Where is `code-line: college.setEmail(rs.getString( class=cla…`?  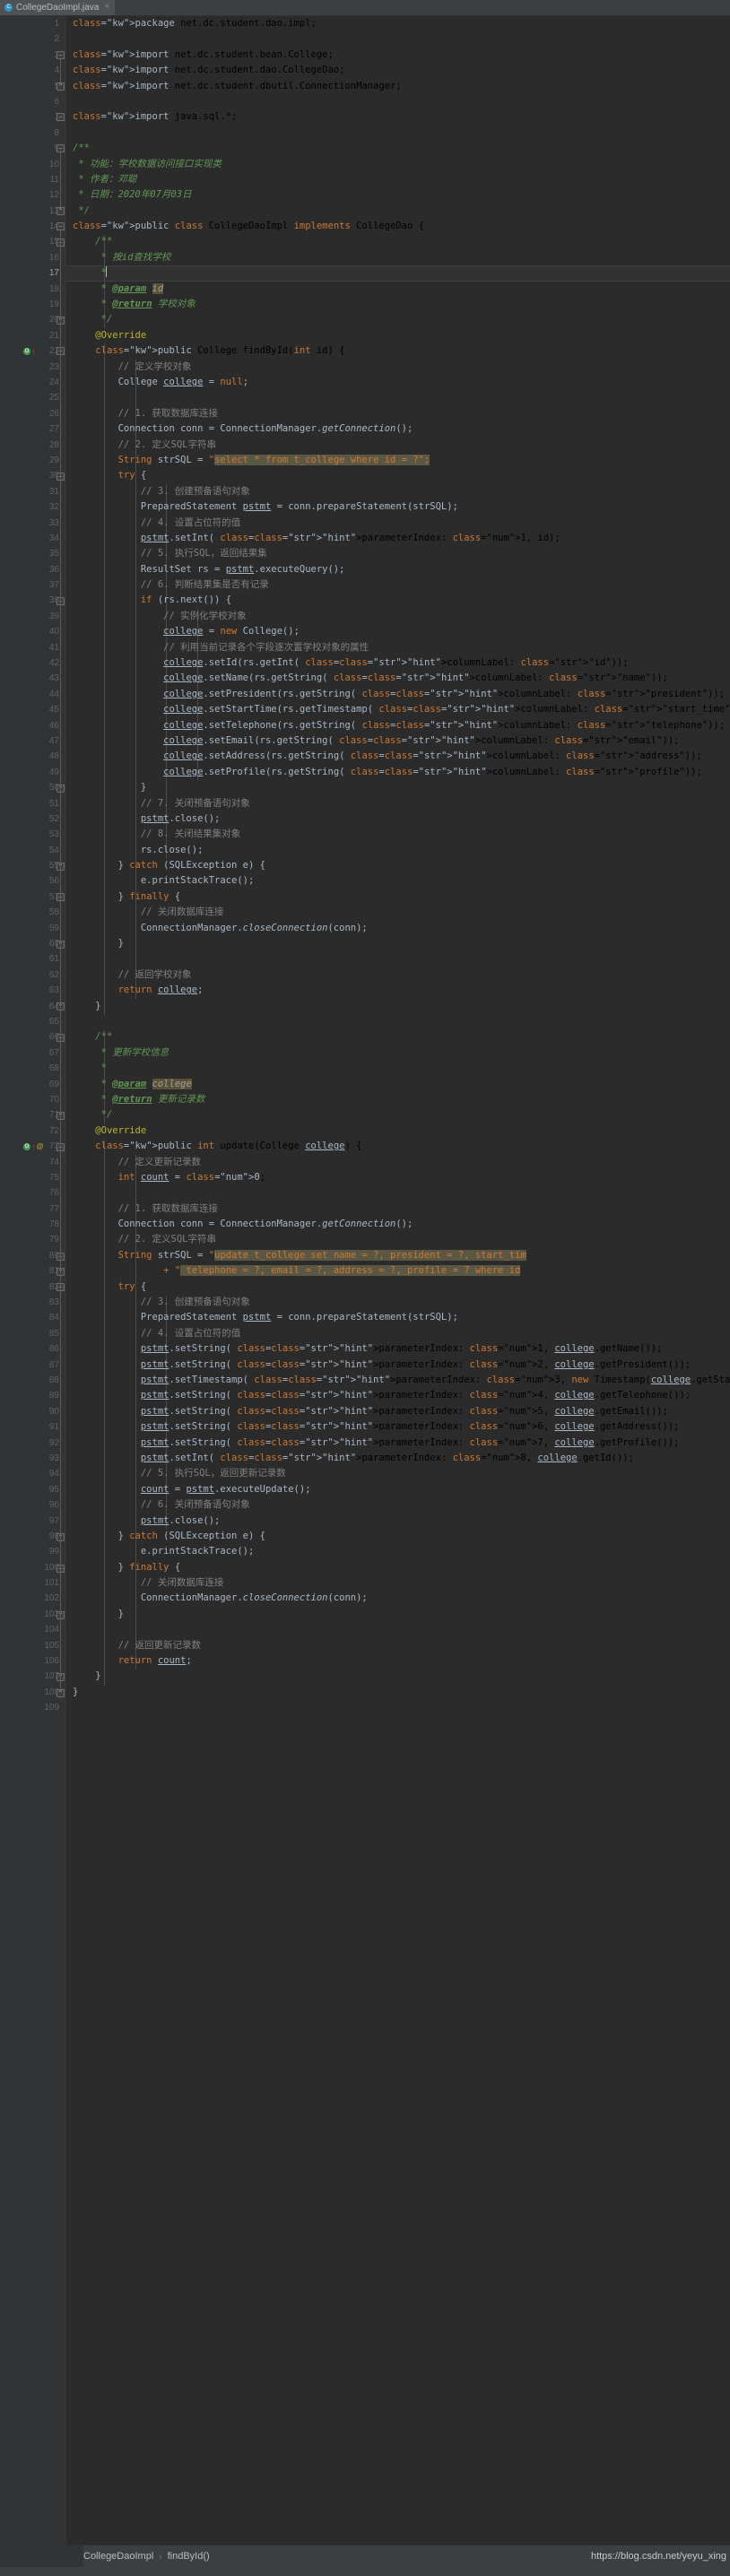
code-line: college.setEmail(rs.getString( class=cla… is located at coordinates (401, 741).